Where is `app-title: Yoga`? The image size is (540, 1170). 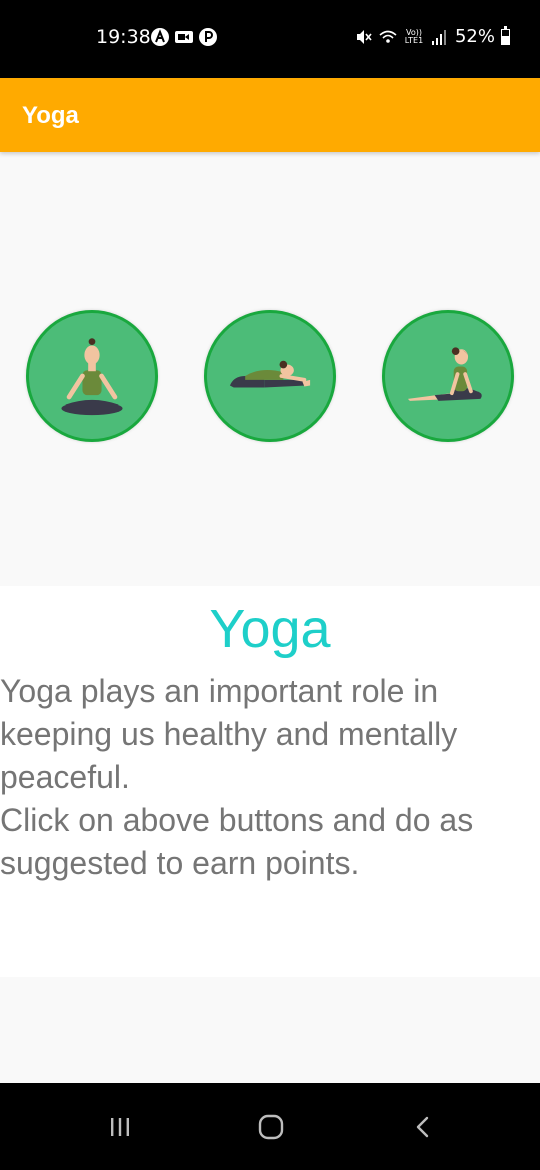 app-title: Yoga is located at coordinates (50, 115).